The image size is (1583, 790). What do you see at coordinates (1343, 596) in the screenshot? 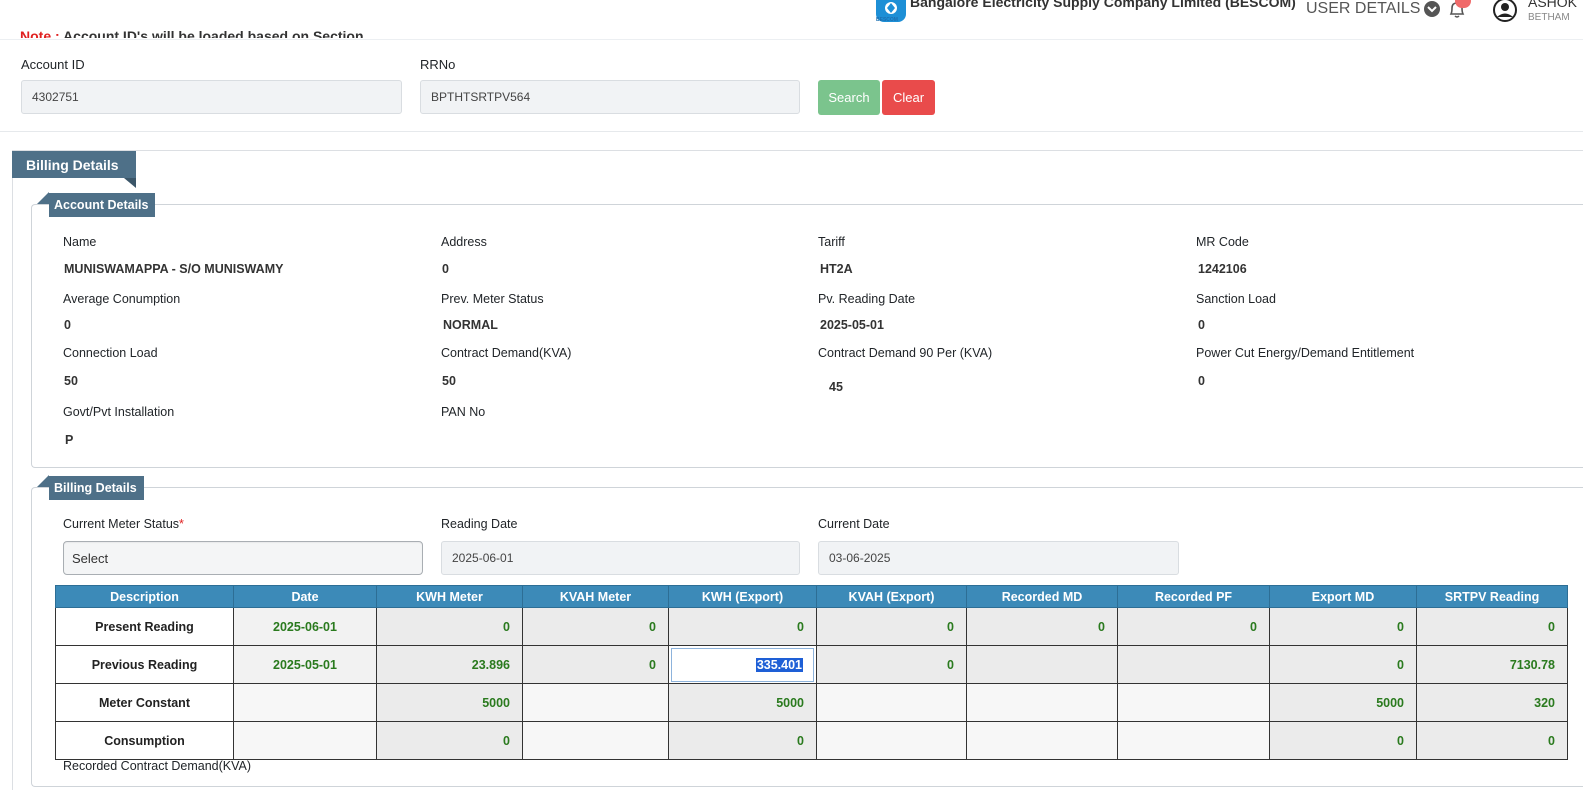
I see `column-header: Export MD` at bounding box center [1343, 596].